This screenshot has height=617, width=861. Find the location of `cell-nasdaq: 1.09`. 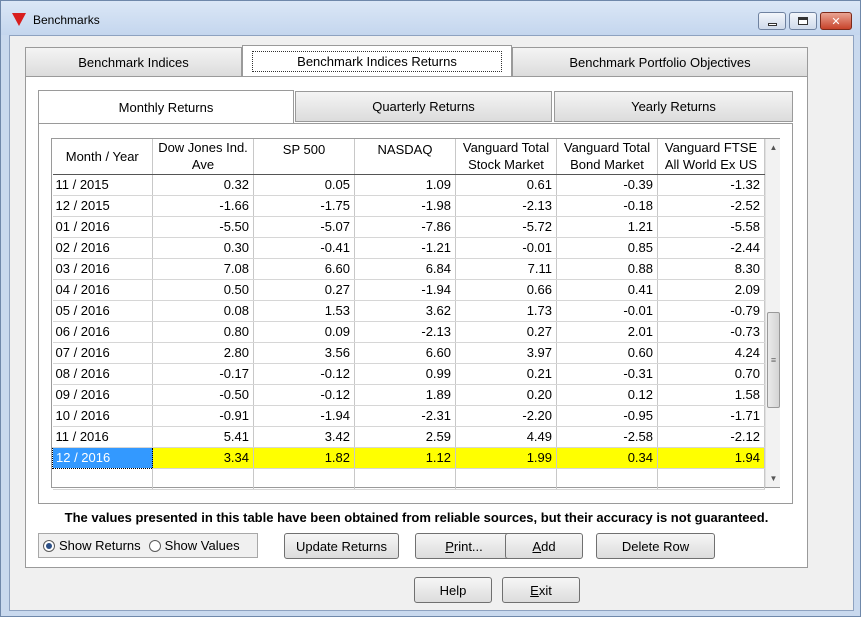

cell-nasdaq: 1.09 is located at coordinates (405, 185).